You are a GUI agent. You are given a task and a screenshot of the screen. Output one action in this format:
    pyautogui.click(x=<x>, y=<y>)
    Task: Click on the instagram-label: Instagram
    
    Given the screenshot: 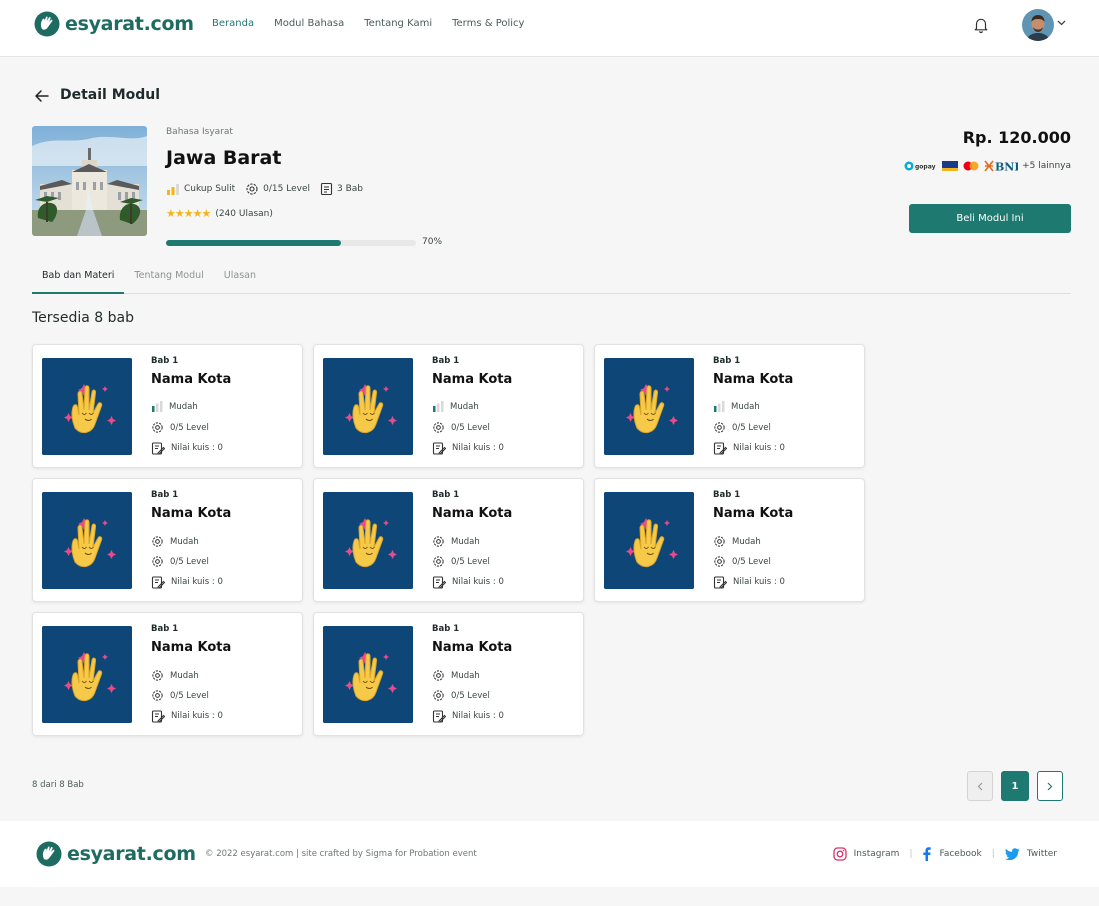 What is the action you would take?
    pyautogui.click(x=876, y=854)
    